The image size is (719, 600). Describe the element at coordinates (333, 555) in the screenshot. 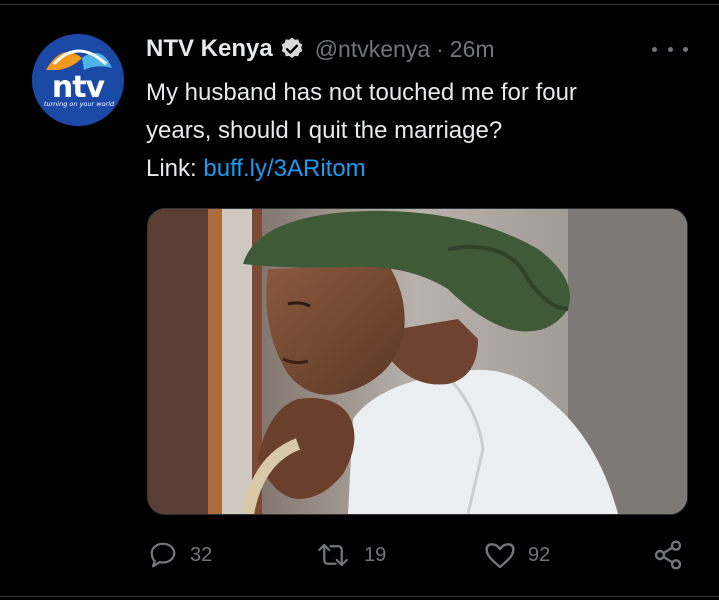

I see `retweet-icon` at that location.